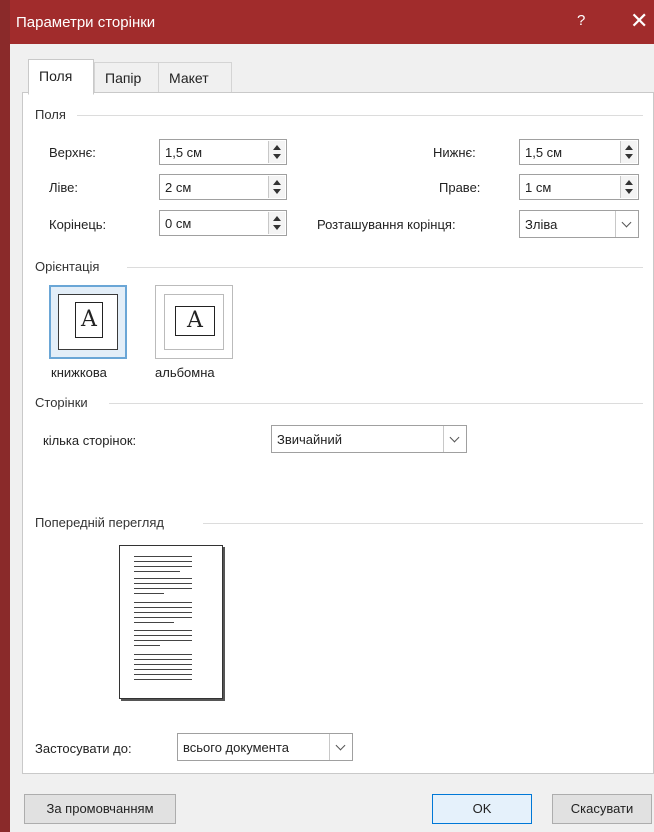  What do you see at coordinates (223, 187) in the screenshot?
I see `left-margin-spinner: 2 см` at bounding box center [223, 187].